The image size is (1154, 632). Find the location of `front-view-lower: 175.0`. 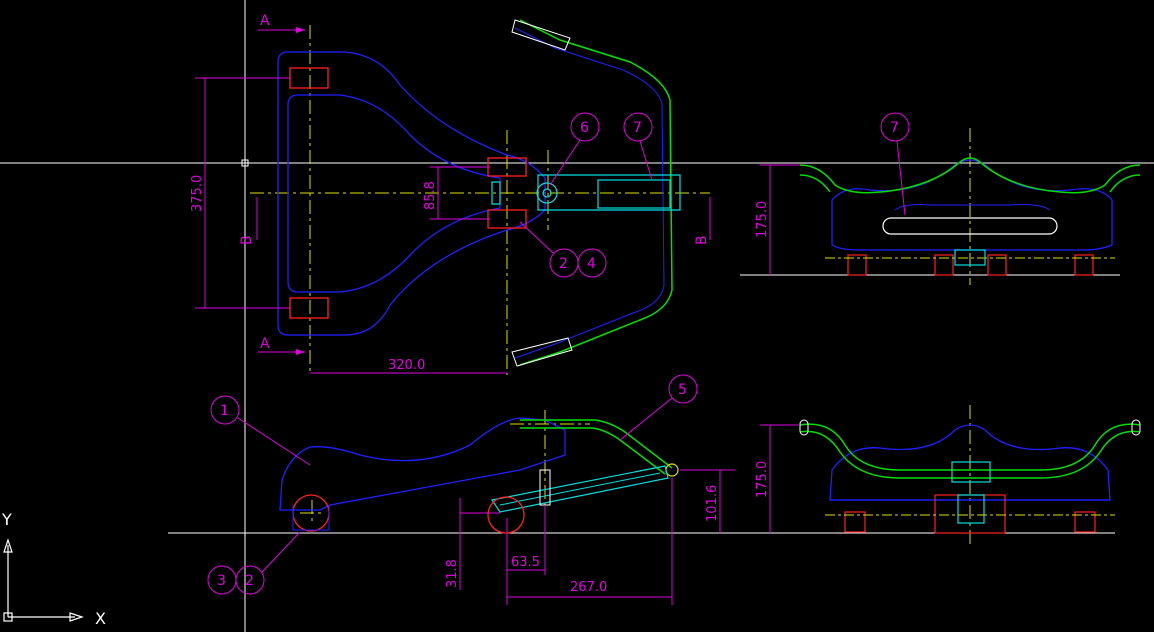

front-view-lower: 175.0 is located at coordinates (948, 475).